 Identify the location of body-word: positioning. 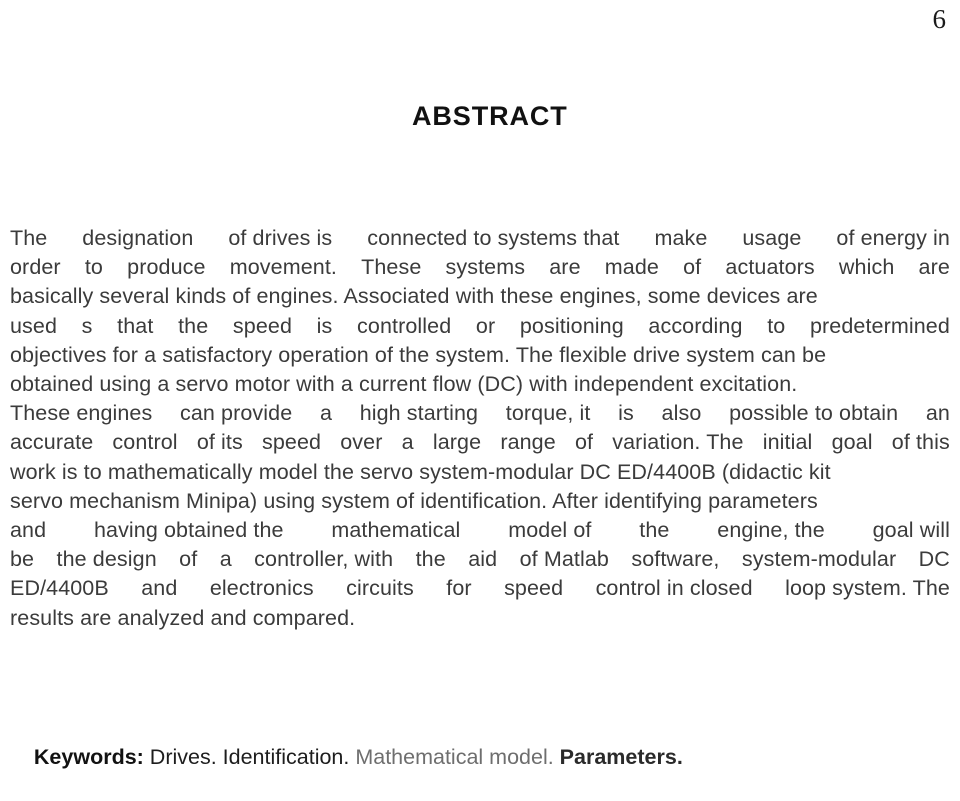
(571, 325).